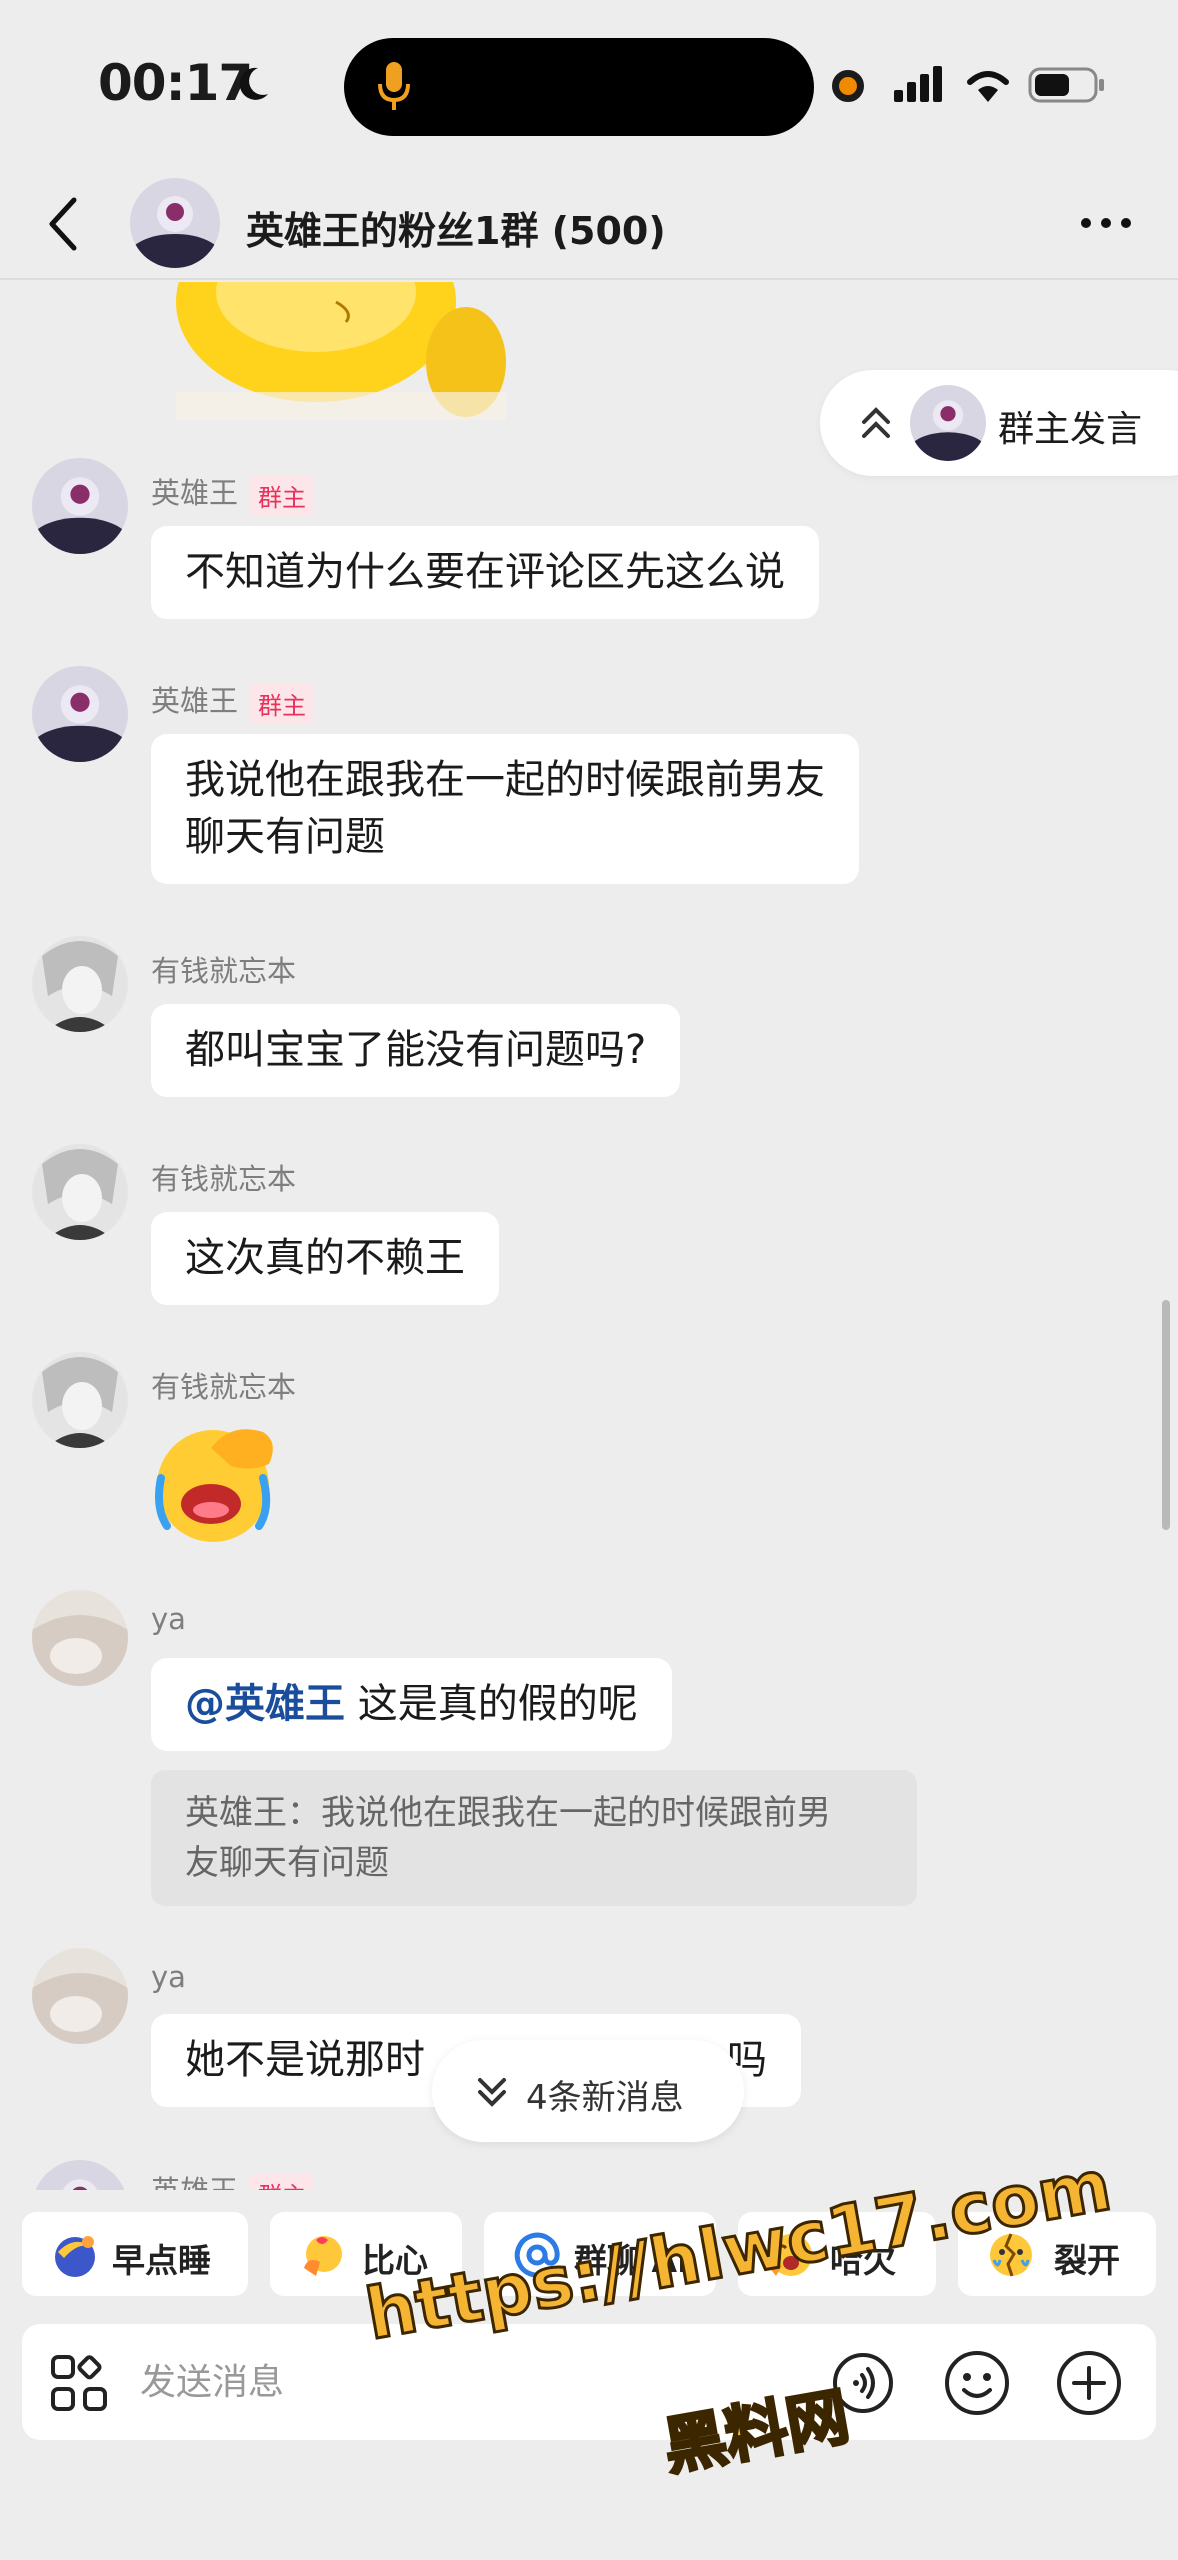 This screenshot has width=1178, height=2560. What do you see at coordinates (218, 1481) in the screenshot?
I see `facepalm-crying-emoji` at bounding box center [218, 1481].